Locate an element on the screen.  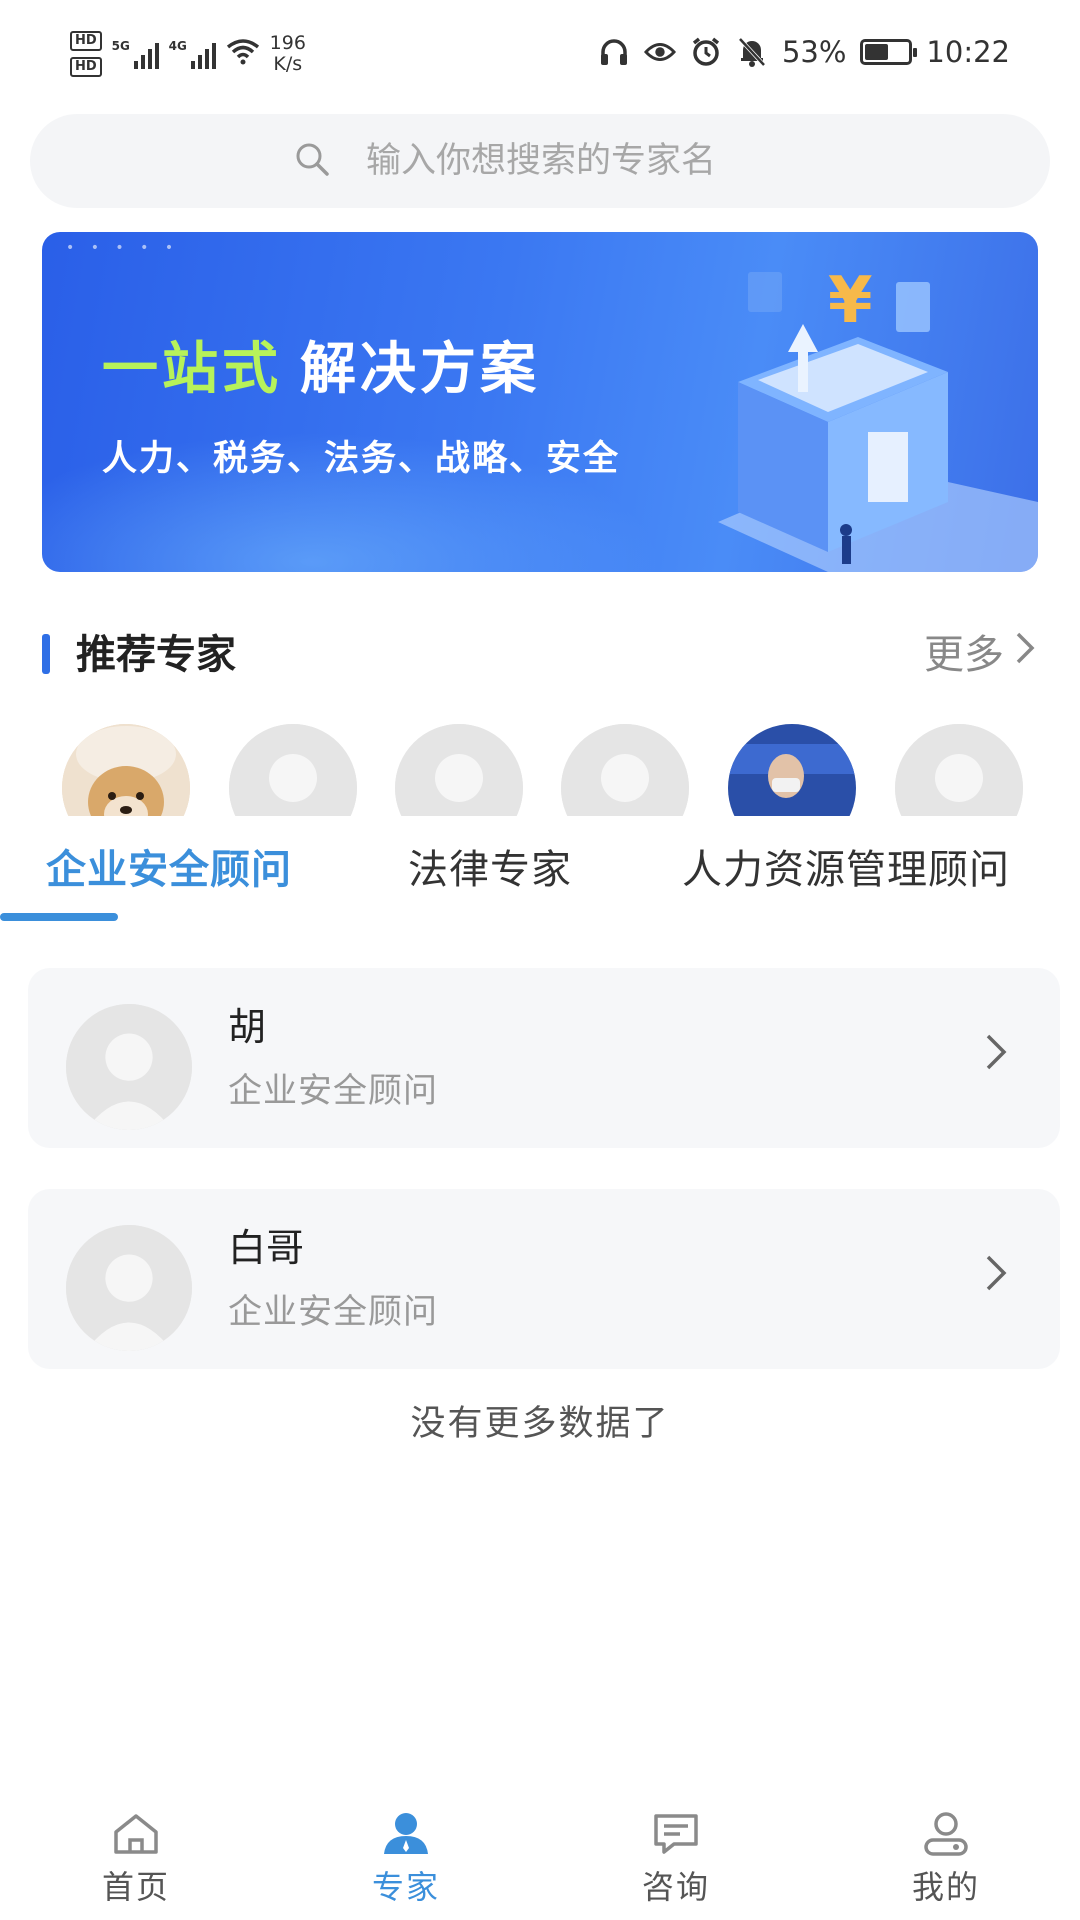
banner-title-rest: 解决方案 is located at coordinates (420, 369).